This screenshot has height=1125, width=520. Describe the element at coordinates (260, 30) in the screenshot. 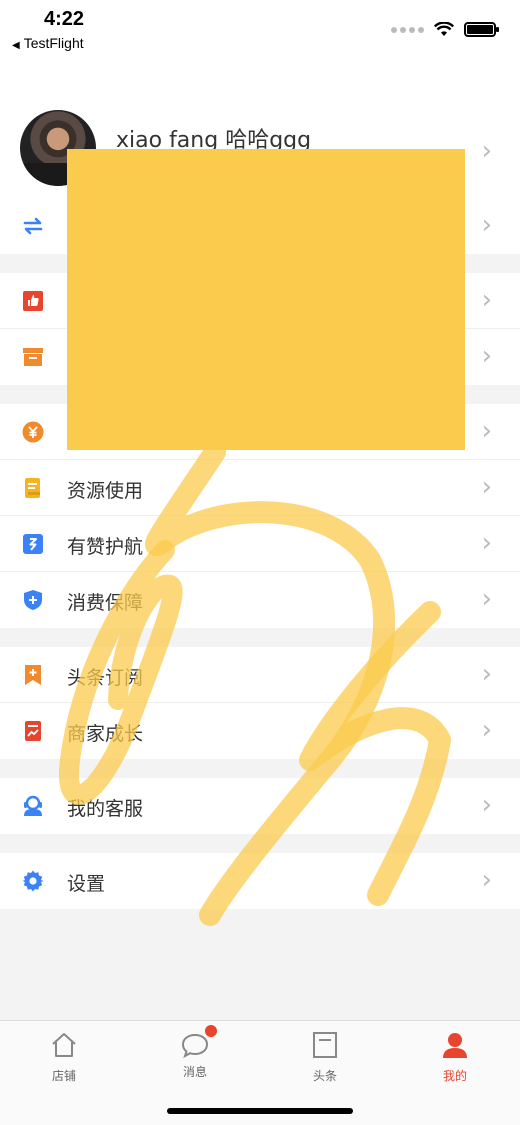

I see `status-bar: 4:22 ◀ TestFlight` at that location.